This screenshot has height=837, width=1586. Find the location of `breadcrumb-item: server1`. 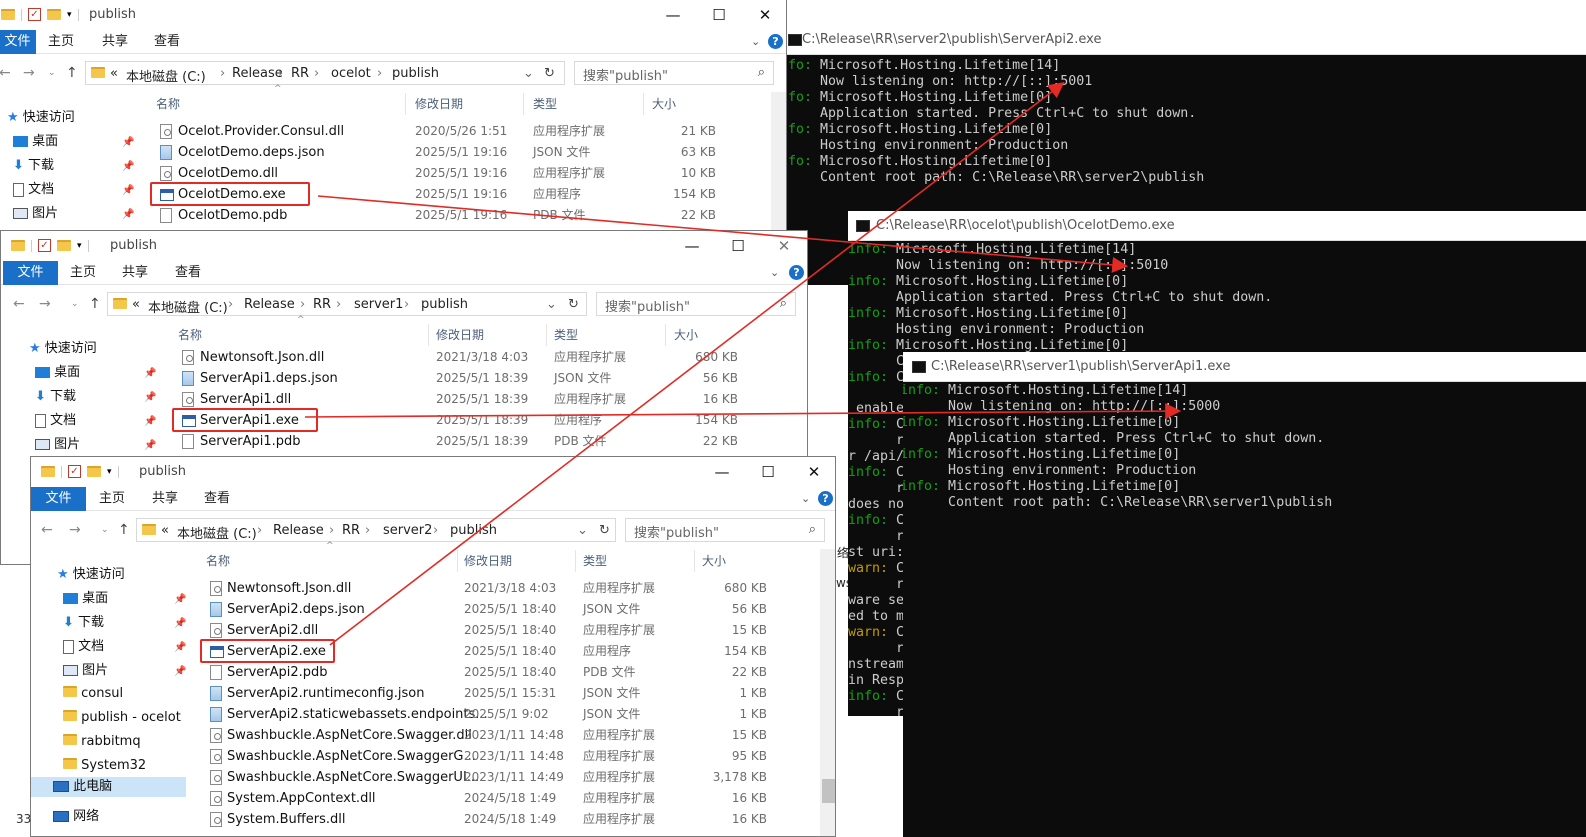

breadcrumb-item: server1 is located at coordinates (378, 304).